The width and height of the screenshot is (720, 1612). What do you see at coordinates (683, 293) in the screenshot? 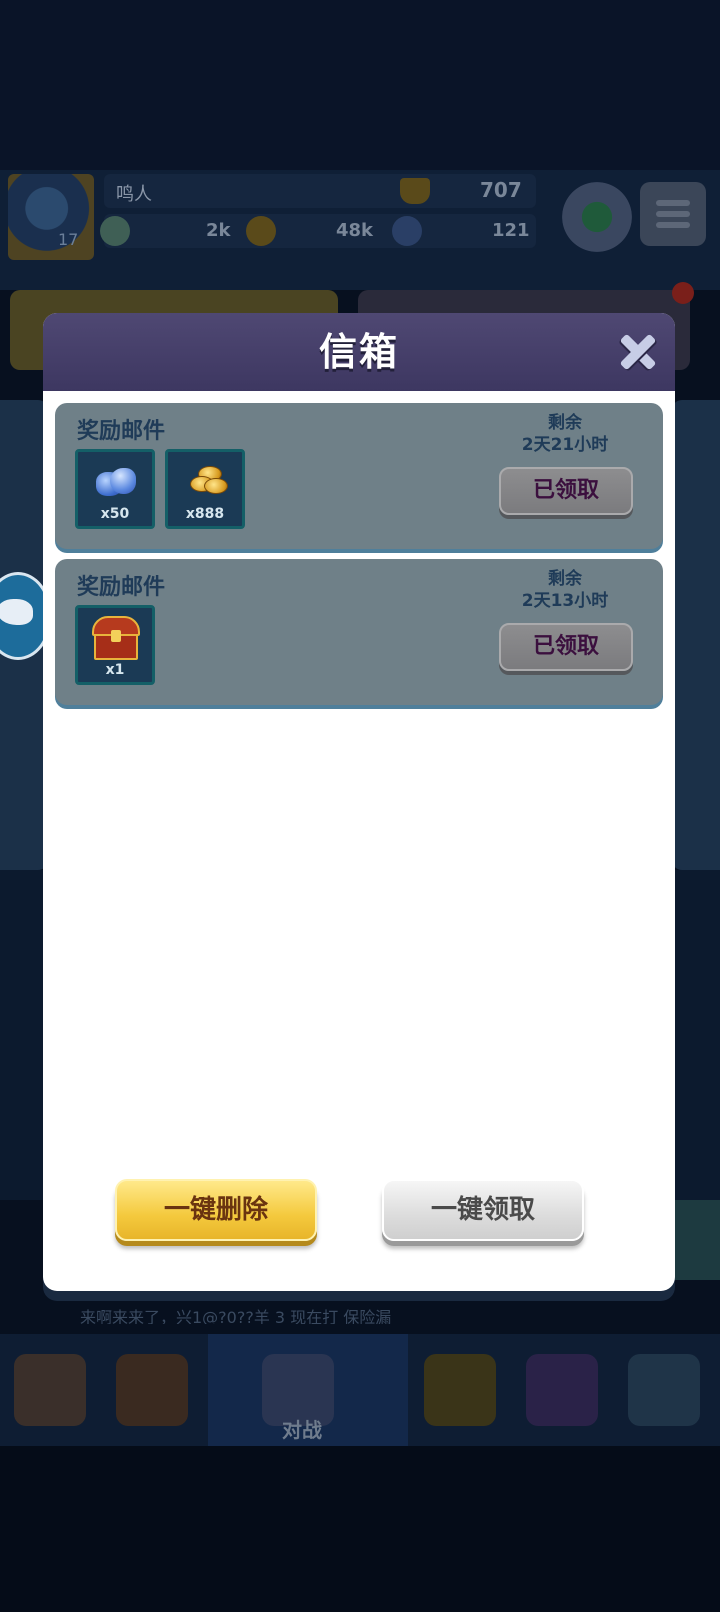
I see `alert-icon` at bounding box center [683, 293].